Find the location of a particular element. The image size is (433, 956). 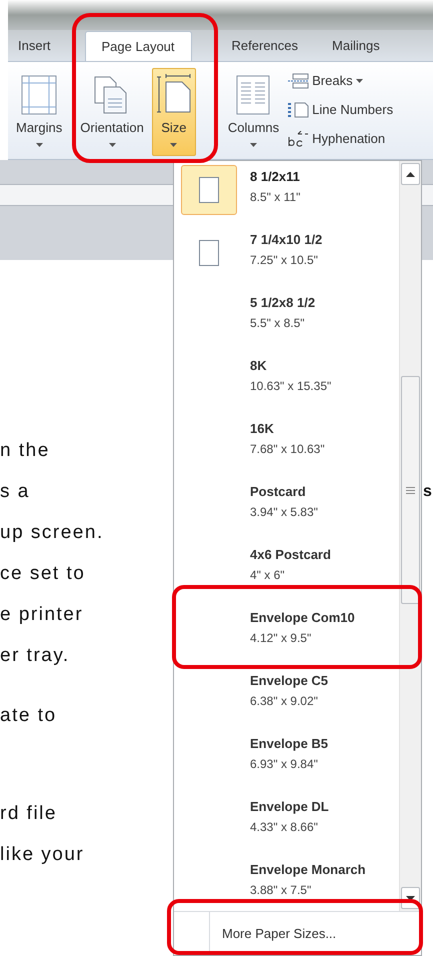

paper-size-item: 4x6 Postcard 4" x 6" is located at coordinates (286, 570).